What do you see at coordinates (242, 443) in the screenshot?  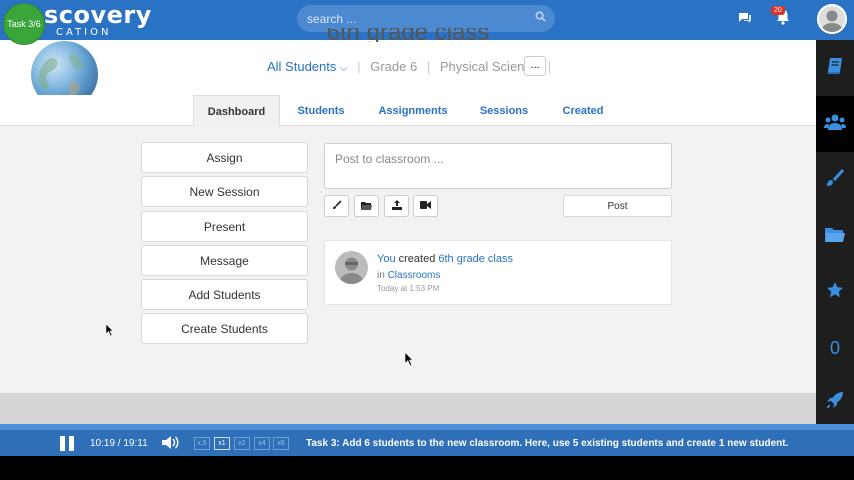 I see `speed-option: x2` at bounding box center [242, 443].